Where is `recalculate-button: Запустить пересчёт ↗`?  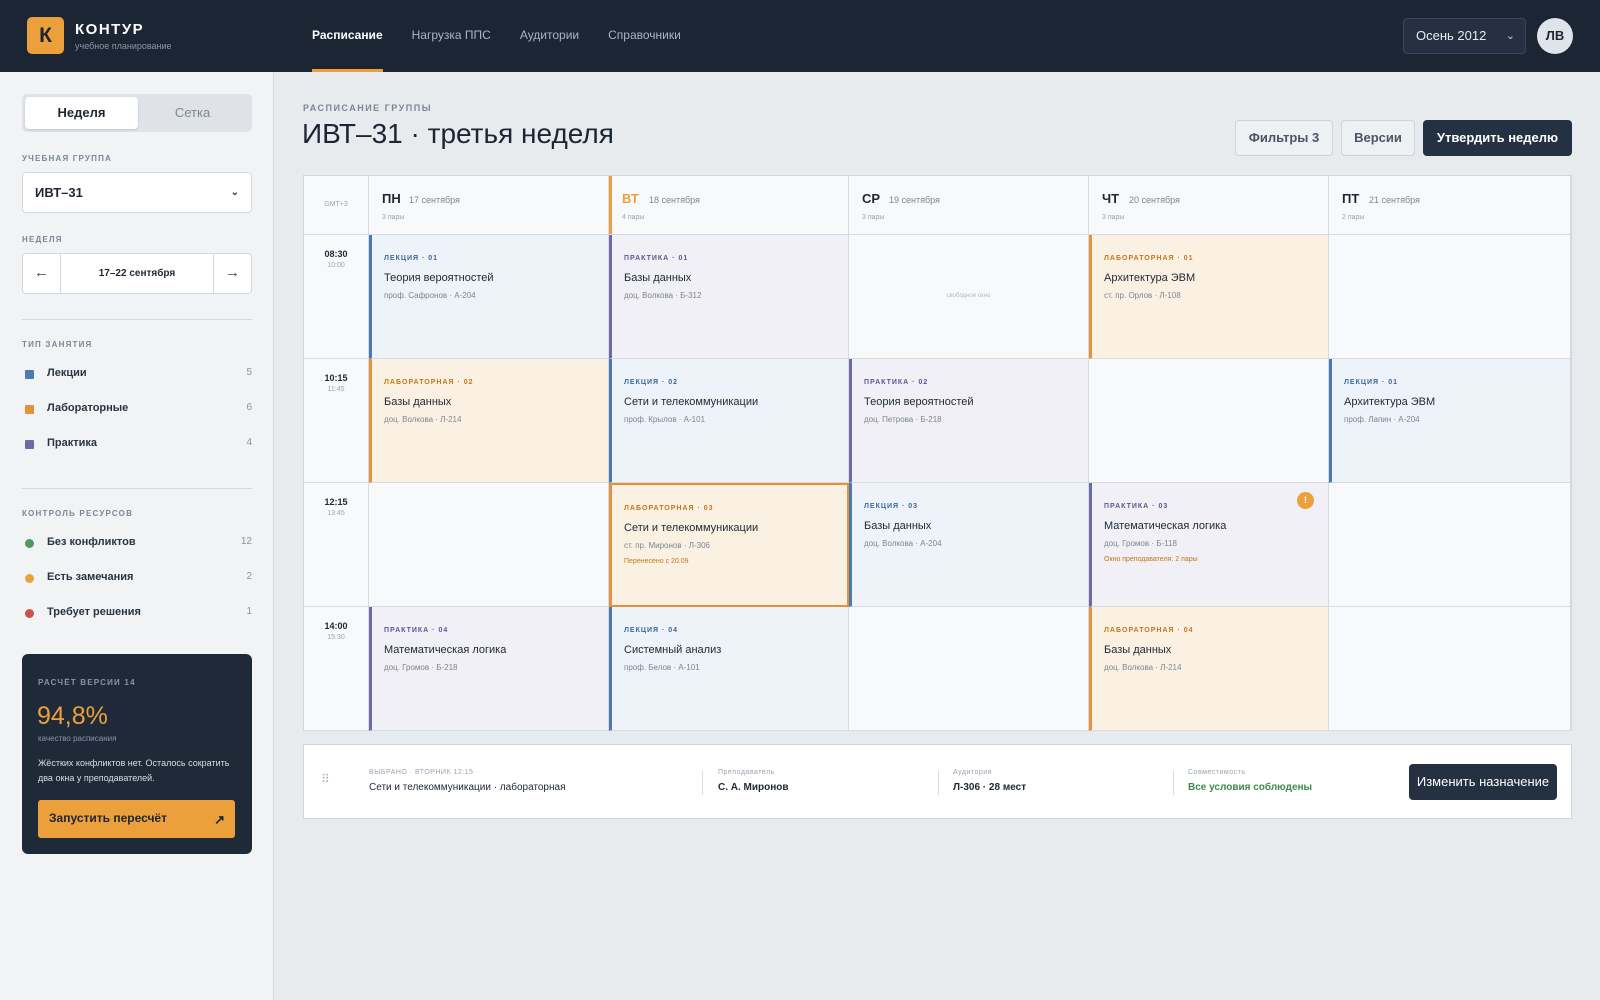
recalculate-button: Запустить пересчёт ↗ is located at coordinates (136, 819).